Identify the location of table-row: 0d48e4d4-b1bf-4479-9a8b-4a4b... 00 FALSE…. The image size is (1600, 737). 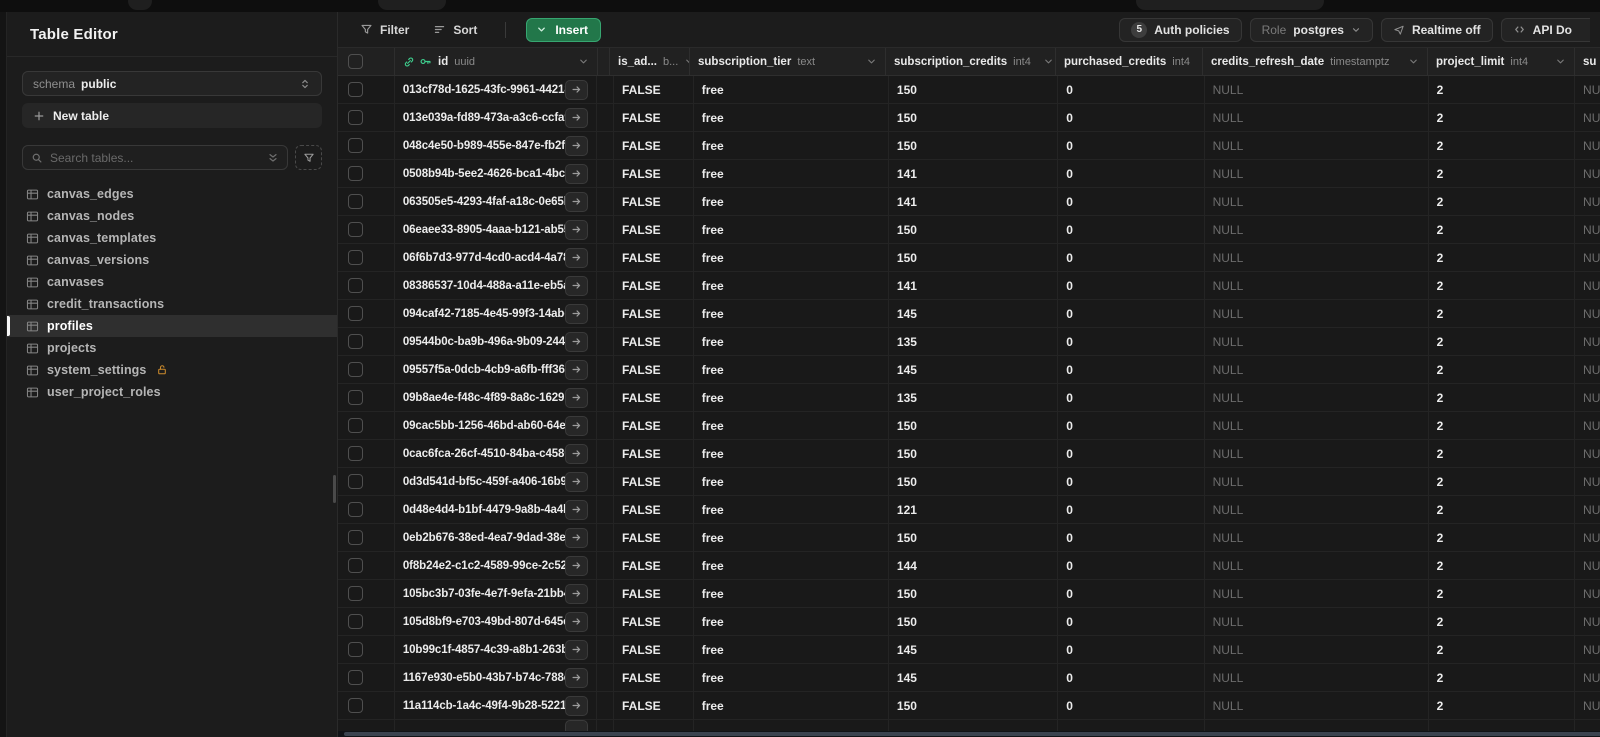
(969, 510).